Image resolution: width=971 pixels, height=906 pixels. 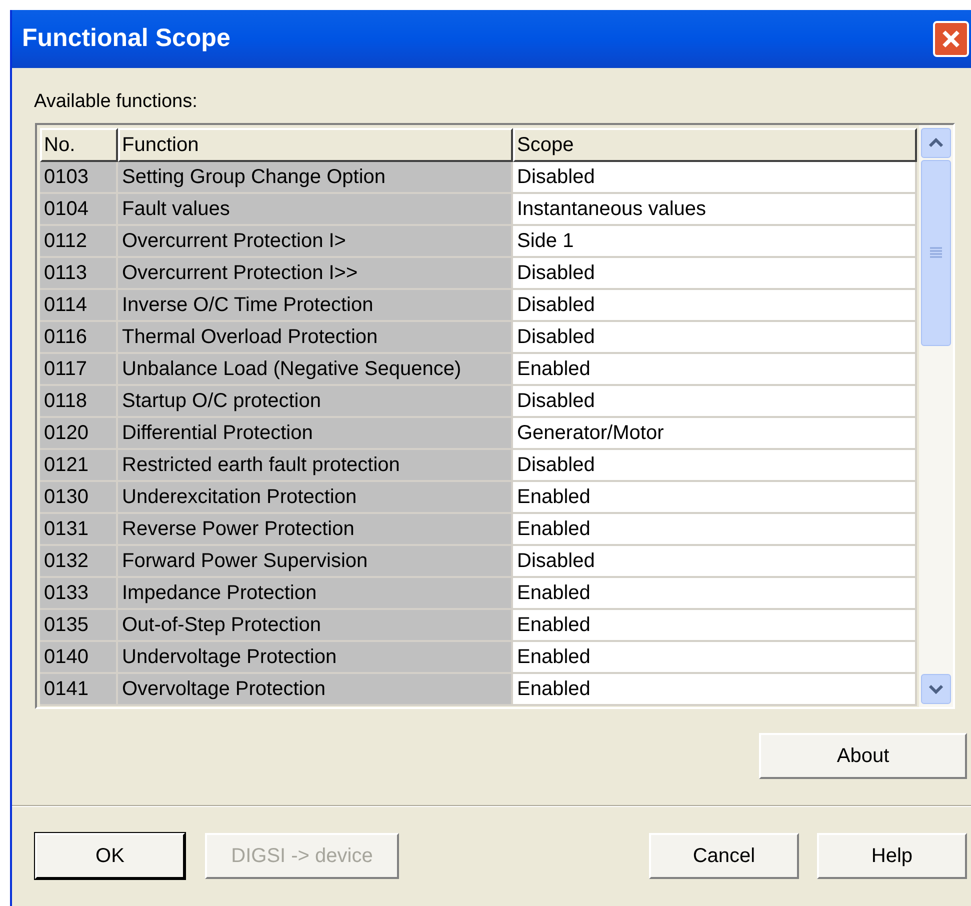 I want to click on column-header: Scope, so click(x=715, y=145).